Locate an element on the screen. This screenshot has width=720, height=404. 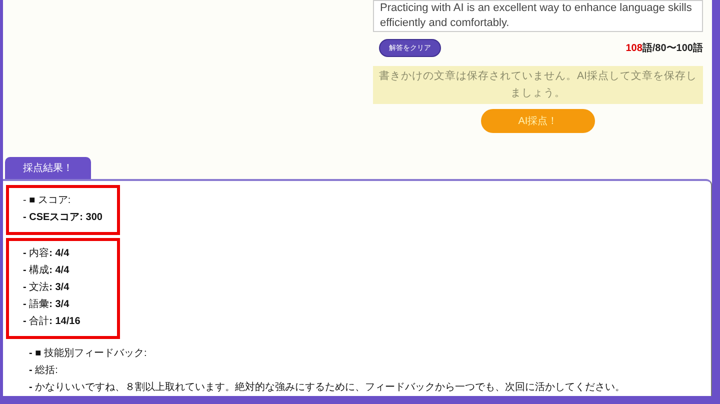
result-line: - ■ 技能別フィードバック: is located at coordinates (88, 353).